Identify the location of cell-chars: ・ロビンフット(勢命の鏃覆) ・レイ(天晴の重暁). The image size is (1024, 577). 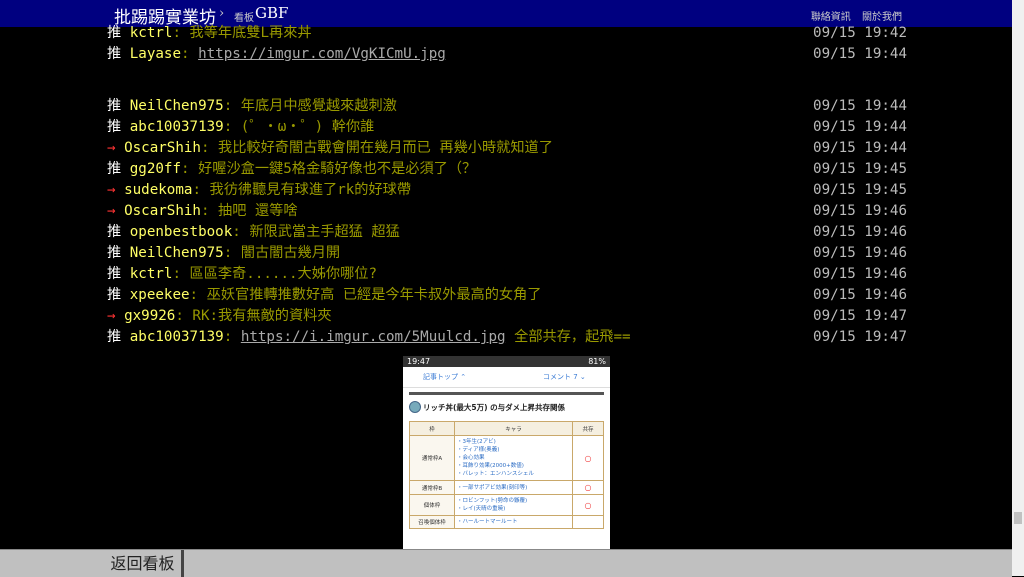
(513, 505).